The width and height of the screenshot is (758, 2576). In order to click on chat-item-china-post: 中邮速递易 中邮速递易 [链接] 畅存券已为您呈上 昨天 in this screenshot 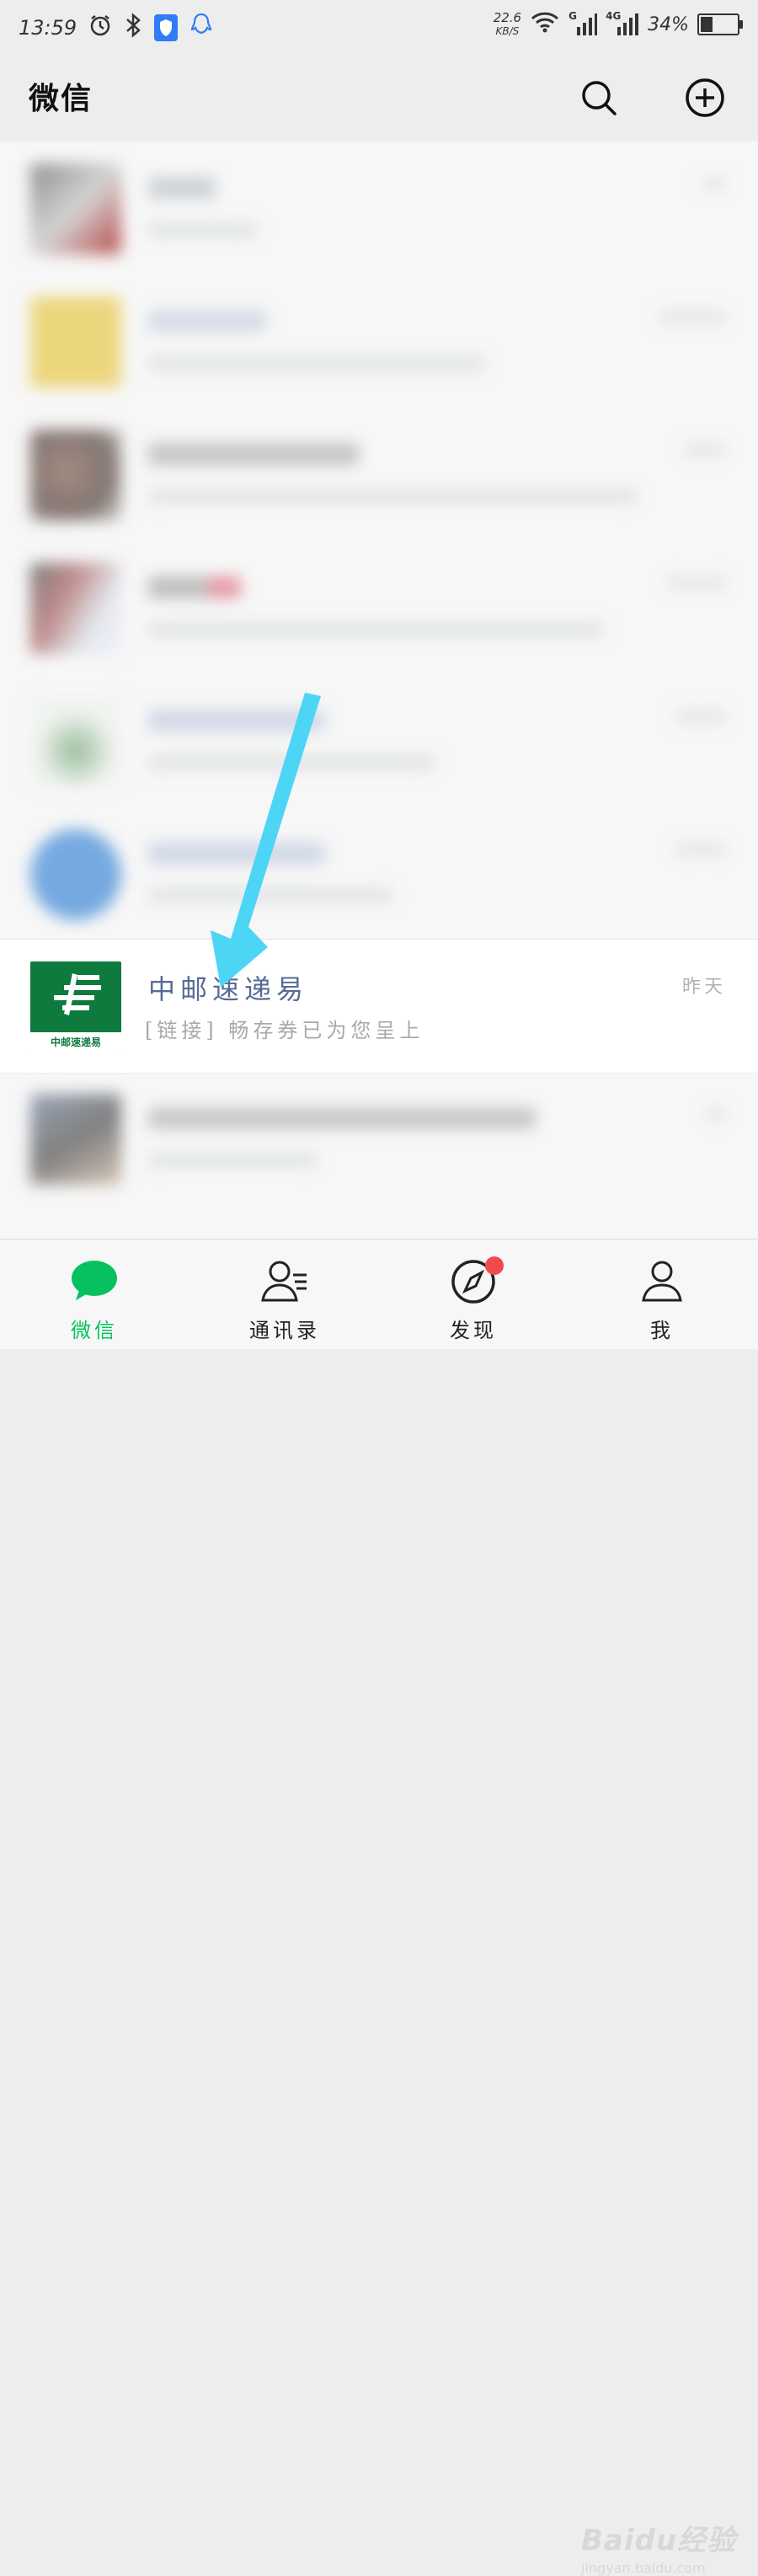, I will do `click(379, 1006)`.